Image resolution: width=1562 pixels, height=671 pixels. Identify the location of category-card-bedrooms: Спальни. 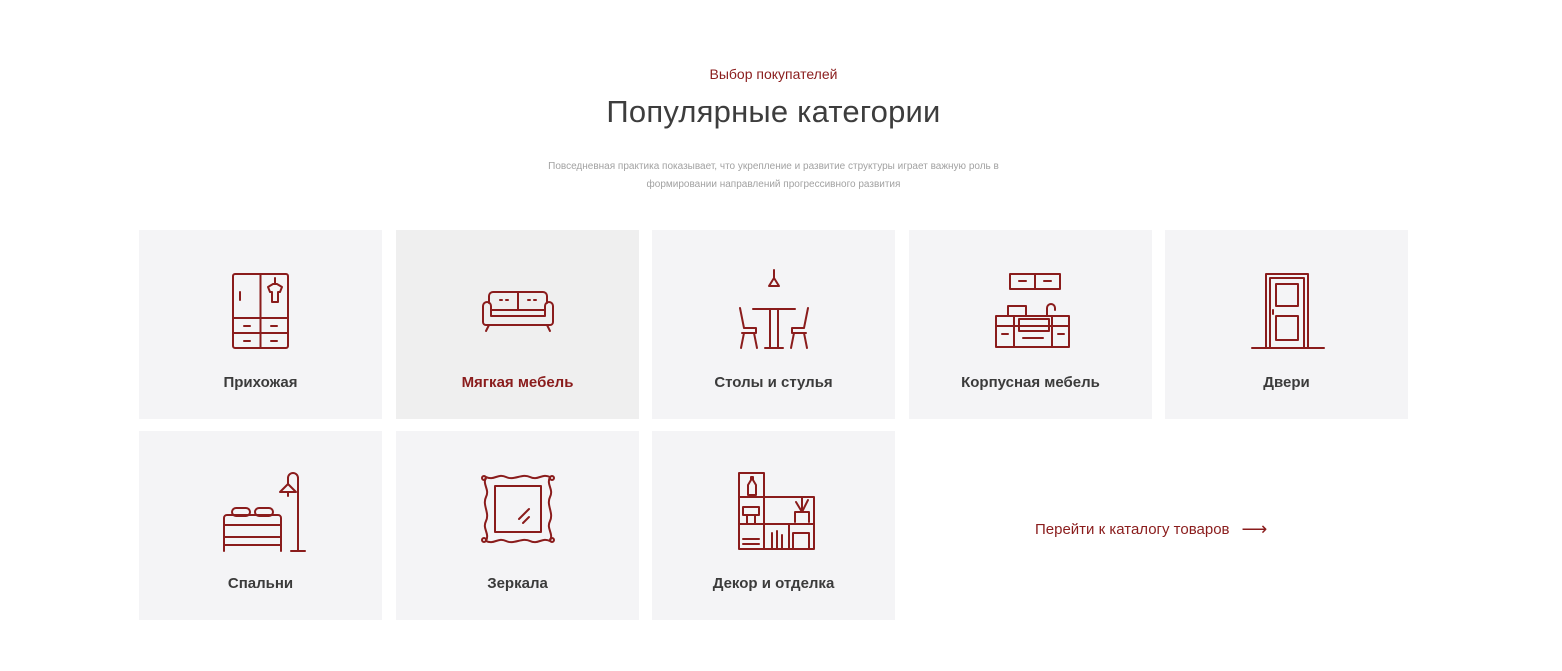
(260, 525).